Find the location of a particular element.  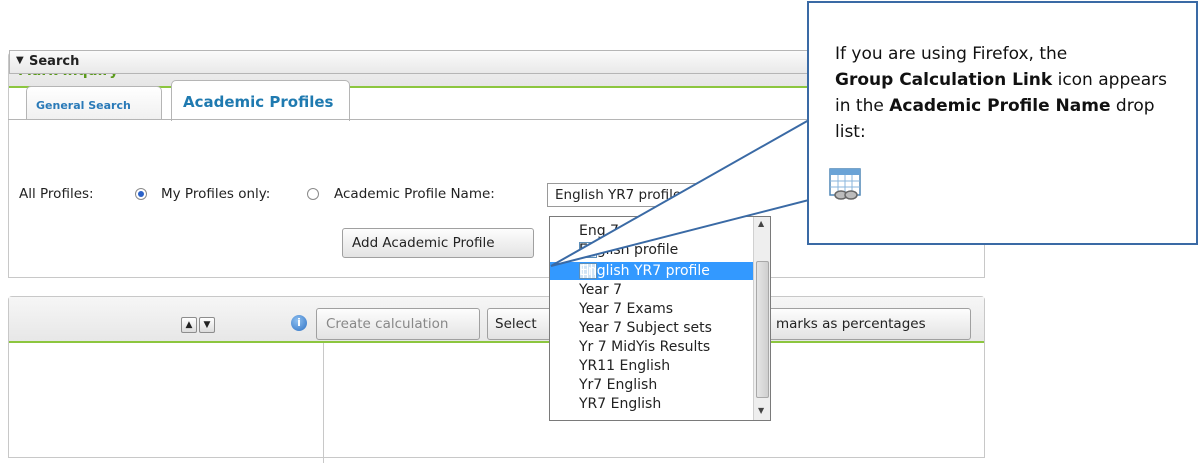

option-label: Year 7 Subject sets is located at coordinates (645, 328).